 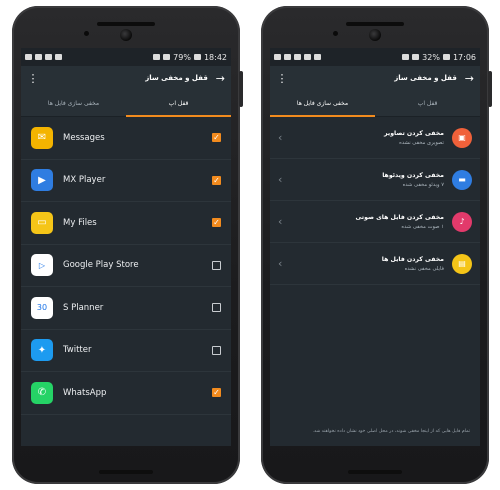 I want to click on whatsapp-icon: ✆, so click(x=42, y=392).